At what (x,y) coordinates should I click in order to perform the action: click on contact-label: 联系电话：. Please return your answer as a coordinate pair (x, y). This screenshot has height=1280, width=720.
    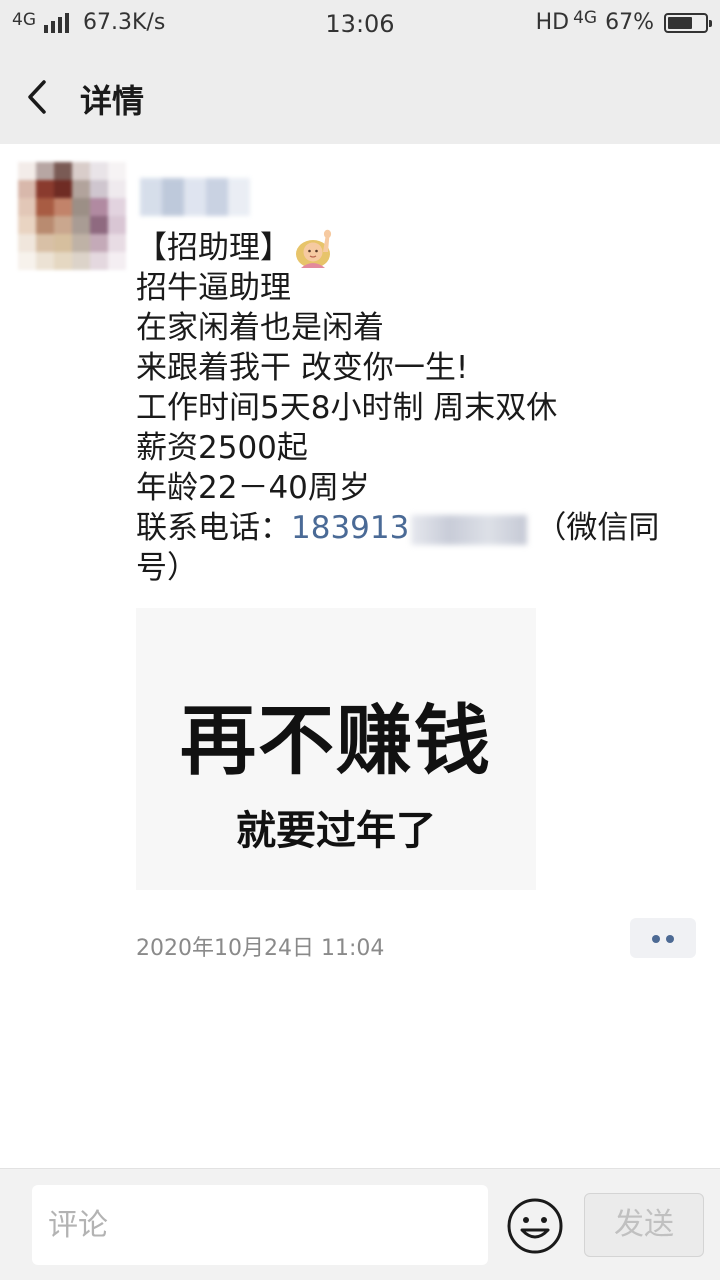
    Looking at the image, I should click on (213, 528).